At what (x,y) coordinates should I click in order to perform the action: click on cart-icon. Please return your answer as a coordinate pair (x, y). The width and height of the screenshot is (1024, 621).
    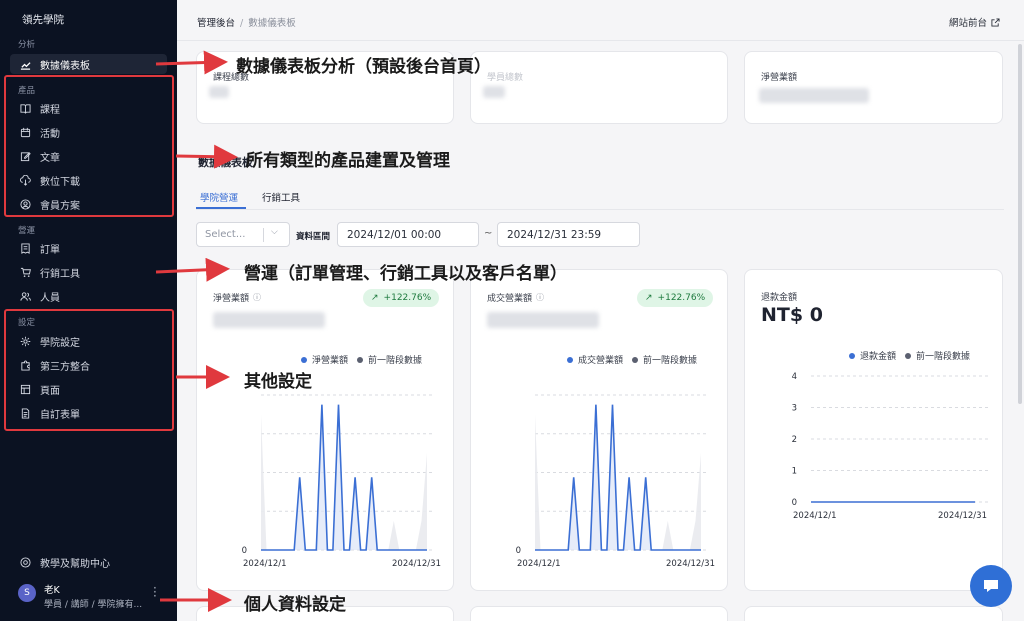
    Looking at the image, I should click on (25, 272).